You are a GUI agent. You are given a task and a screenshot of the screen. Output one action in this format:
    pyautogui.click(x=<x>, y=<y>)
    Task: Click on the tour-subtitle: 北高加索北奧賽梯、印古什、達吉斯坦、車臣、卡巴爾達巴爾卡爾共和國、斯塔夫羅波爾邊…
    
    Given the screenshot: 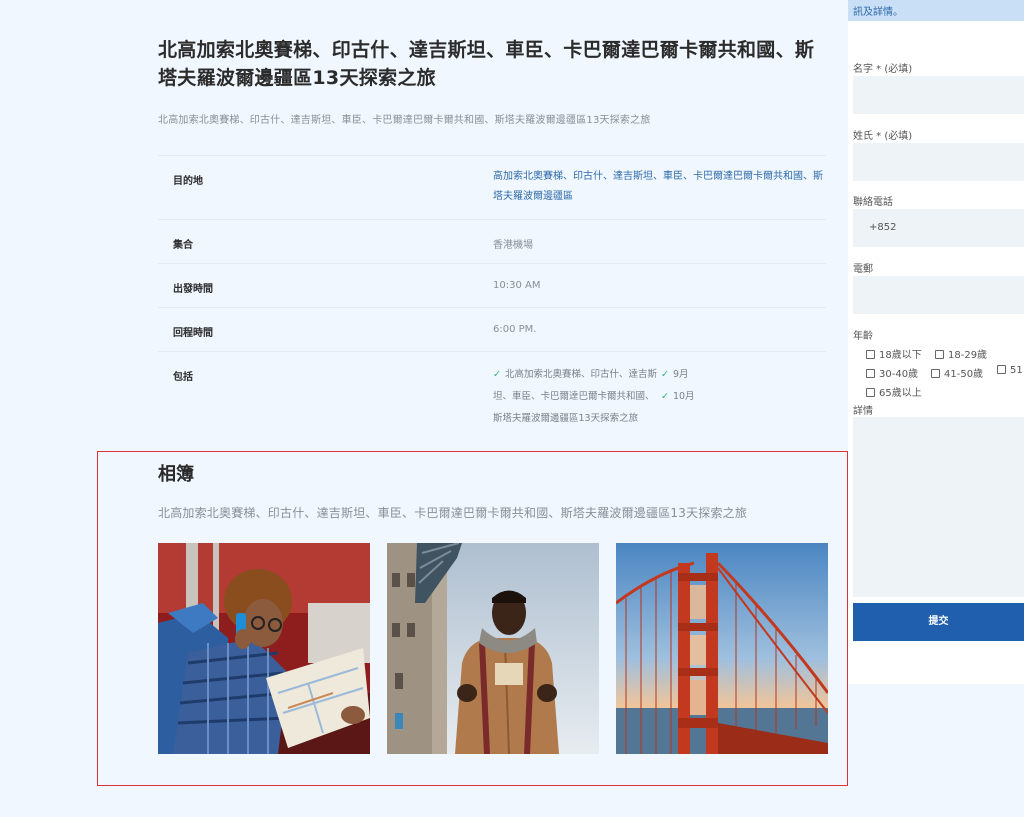 What is the action you would take?
    pyautogui.click(x=404, y=120)
    